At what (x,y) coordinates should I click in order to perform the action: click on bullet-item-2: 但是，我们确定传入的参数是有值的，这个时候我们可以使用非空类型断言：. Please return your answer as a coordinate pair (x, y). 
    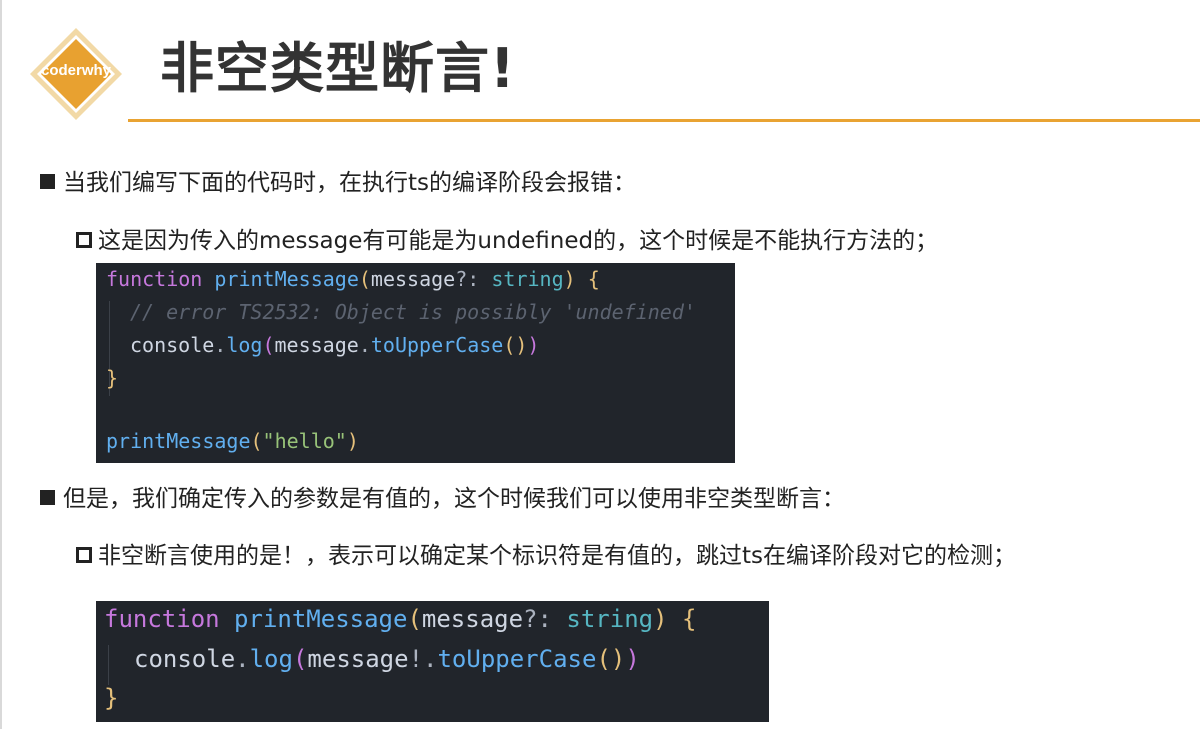
    Looking at the image, I should click on (442, 499).